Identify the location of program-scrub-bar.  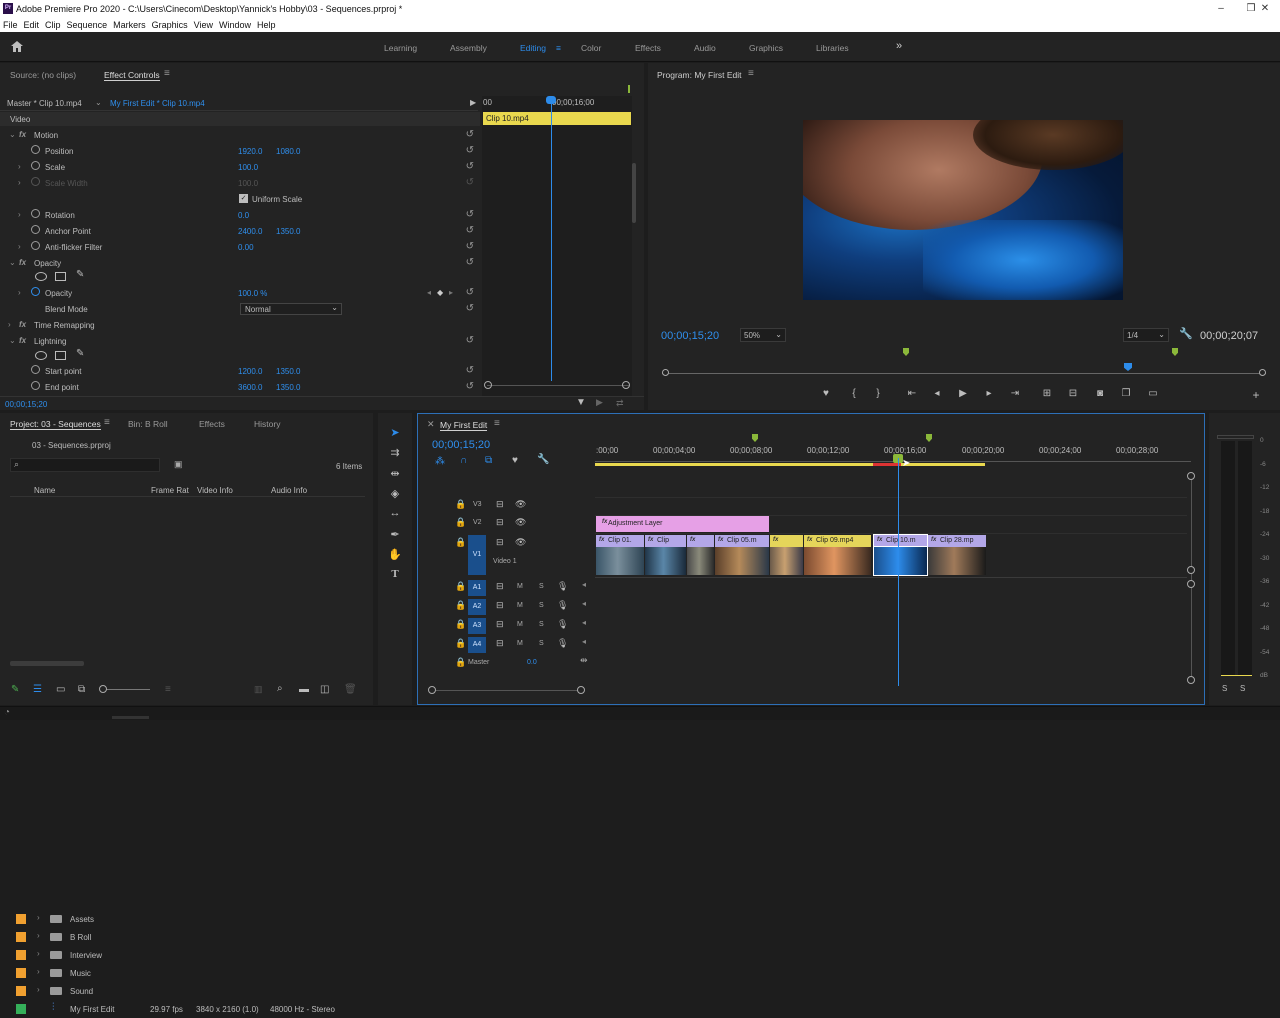
(964, 373).